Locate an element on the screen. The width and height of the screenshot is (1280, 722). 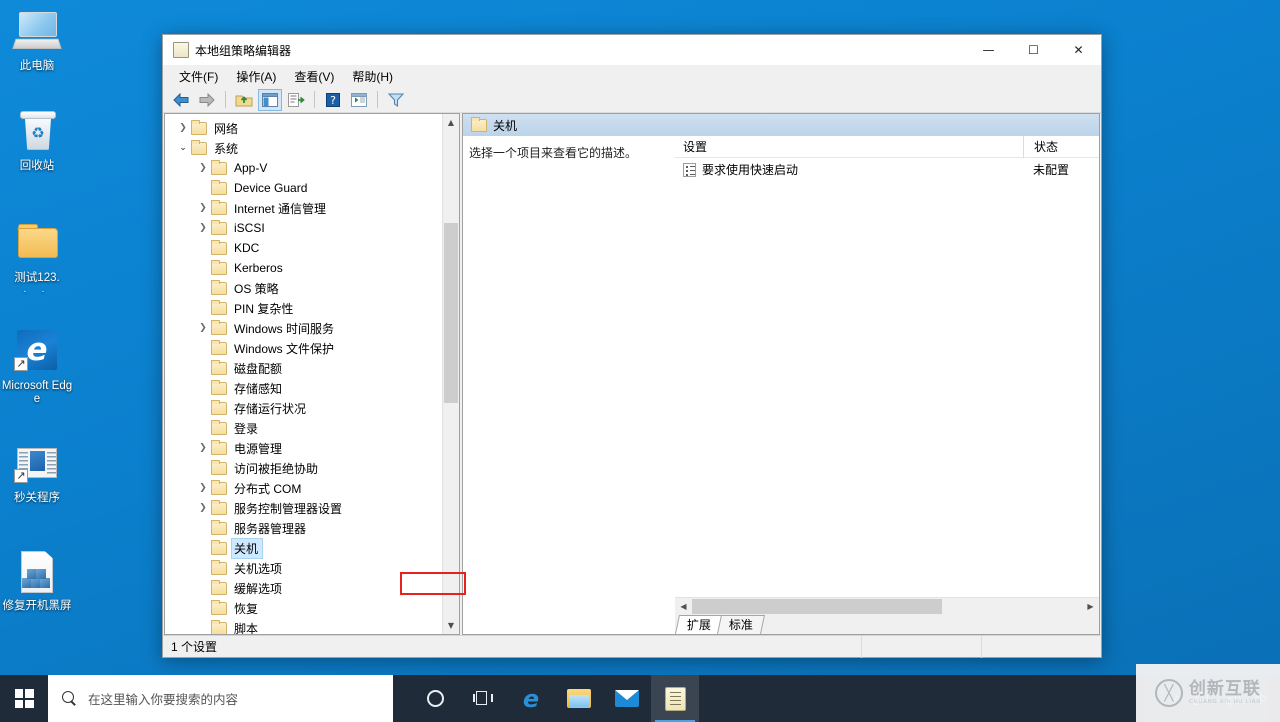
list-column-headers: 设置 状态 is located at coordinates (887, 146).